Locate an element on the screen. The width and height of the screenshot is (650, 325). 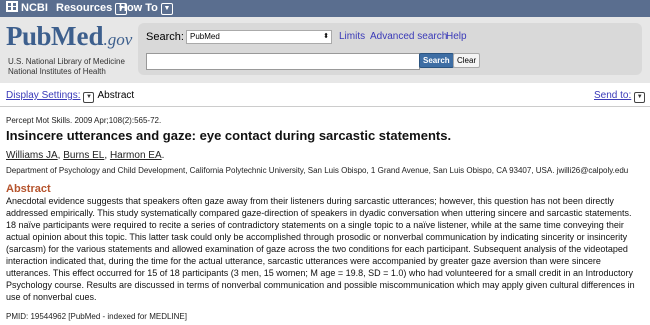
howto-label: How To is located at coordinates (138, 8).